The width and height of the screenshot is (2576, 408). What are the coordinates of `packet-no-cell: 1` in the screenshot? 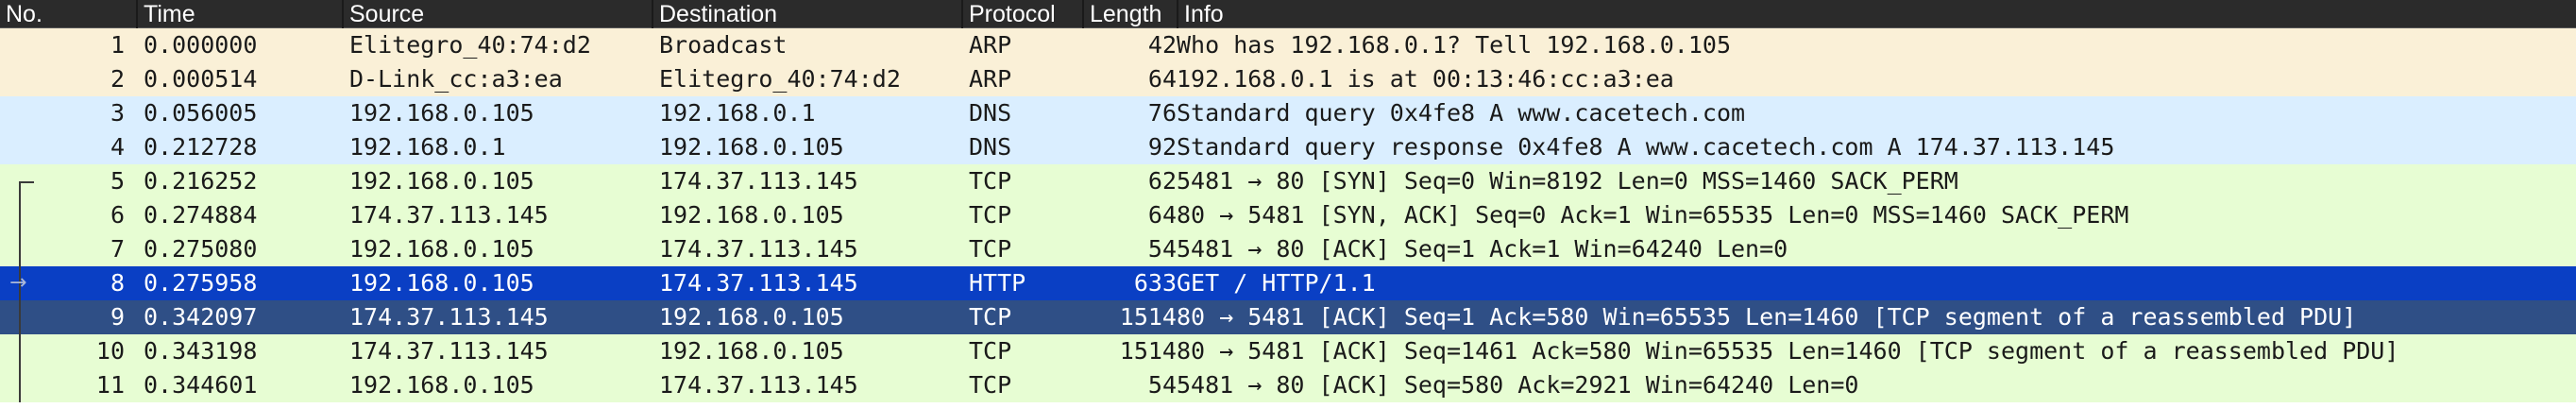 It's located at (117, 45).